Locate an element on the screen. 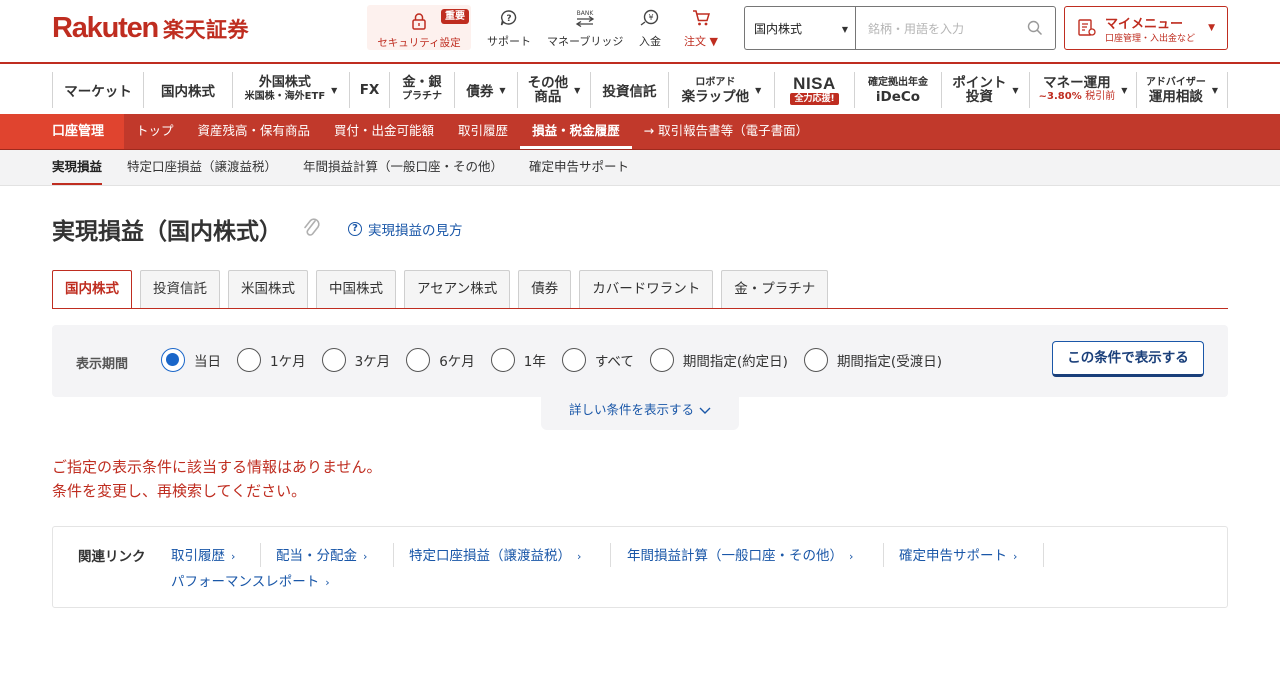 Image resolution: width=1280 pixels, height=687 pixels. related-link-trade-history: 取引履歴 › is located at coordinates (203, 554).